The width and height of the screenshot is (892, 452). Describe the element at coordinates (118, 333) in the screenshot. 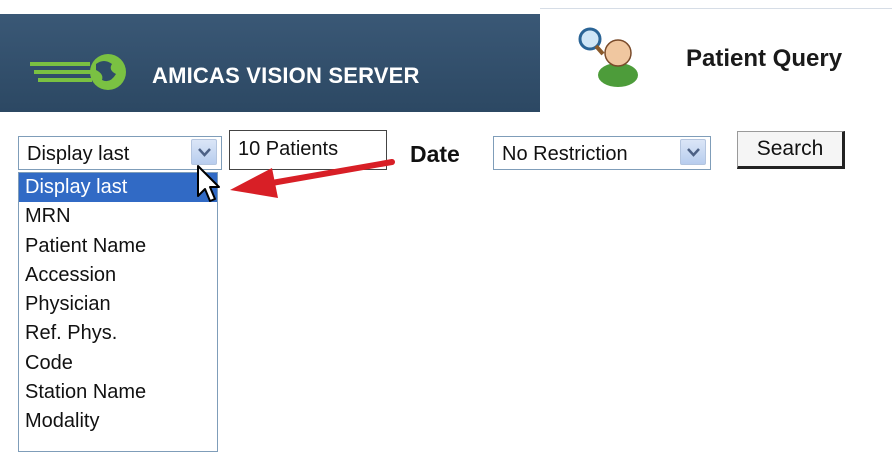

I see `dropdown-option-ref-phys: Ref. Phys.` at that location.